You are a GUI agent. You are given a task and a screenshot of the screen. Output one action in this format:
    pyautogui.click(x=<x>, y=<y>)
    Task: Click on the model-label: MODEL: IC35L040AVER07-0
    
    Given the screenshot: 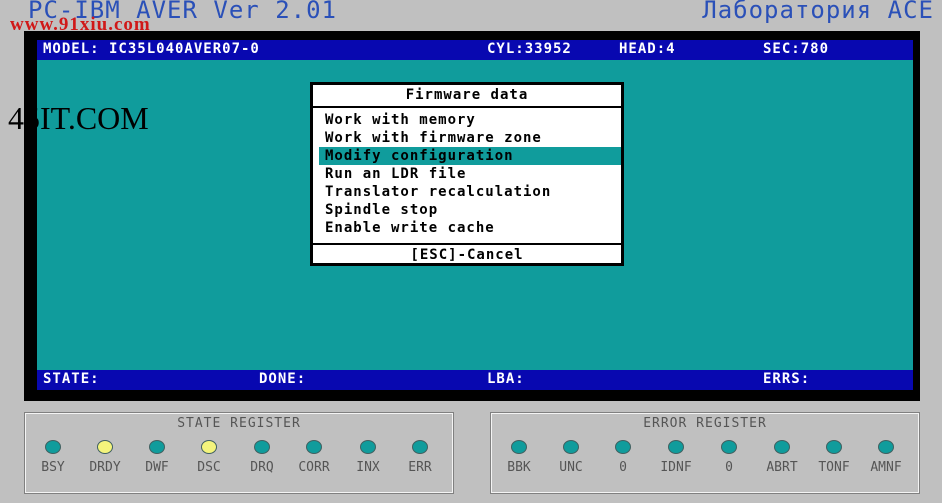 What is the action you would take?
    pyautogui.click(x=151, y=49)
    